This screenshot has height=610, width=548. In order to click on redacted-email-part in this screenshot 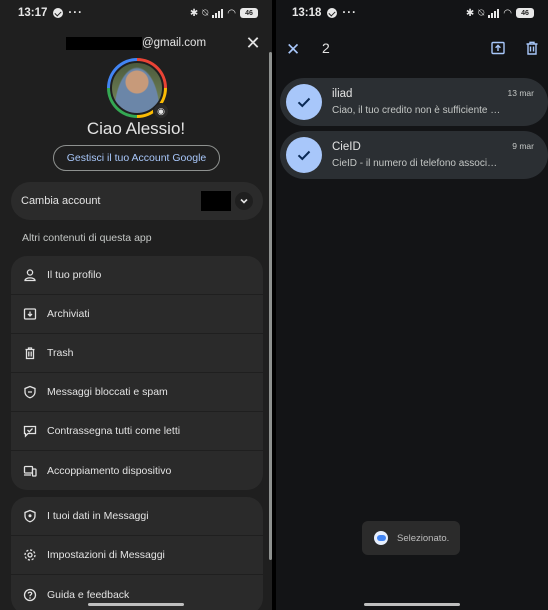, I will do `click(103, 43)`.